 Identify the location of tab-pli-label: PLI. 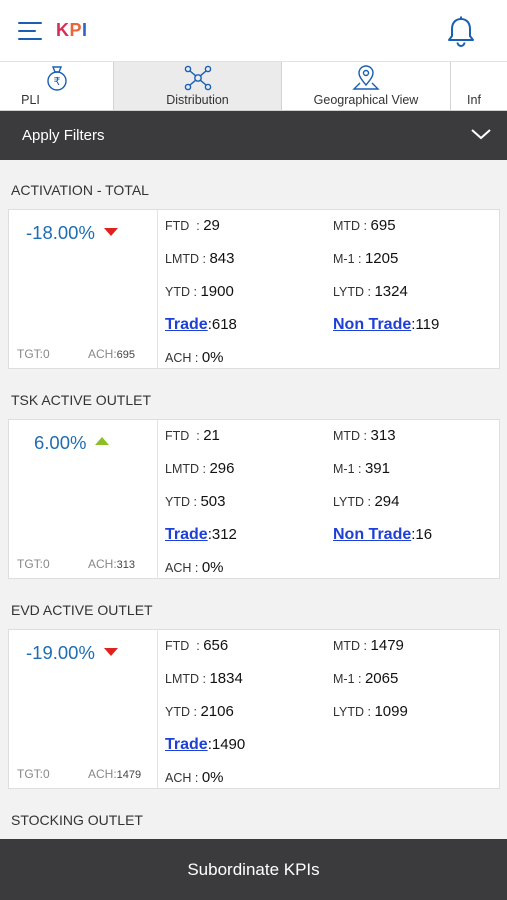
(30, 100).